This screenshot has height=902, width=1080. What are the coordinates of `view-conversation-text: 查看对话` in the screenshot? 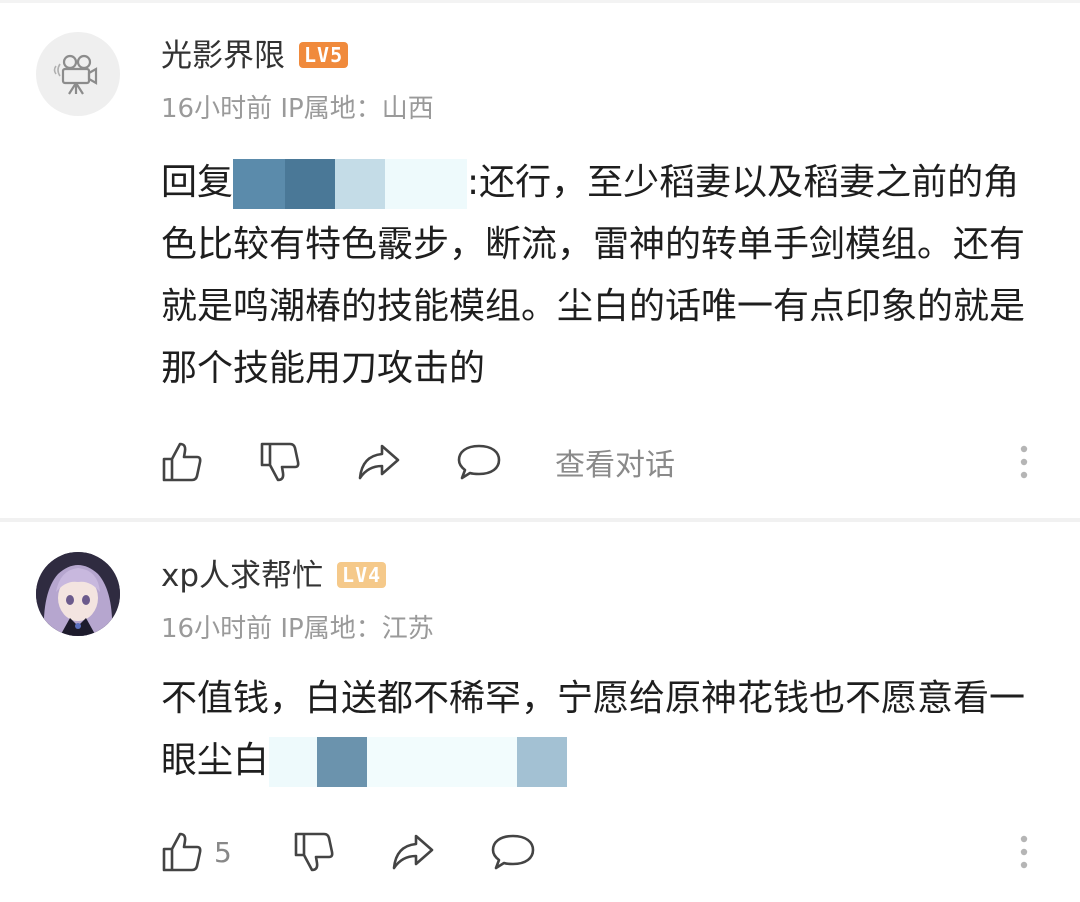 It's located at (615, 462).